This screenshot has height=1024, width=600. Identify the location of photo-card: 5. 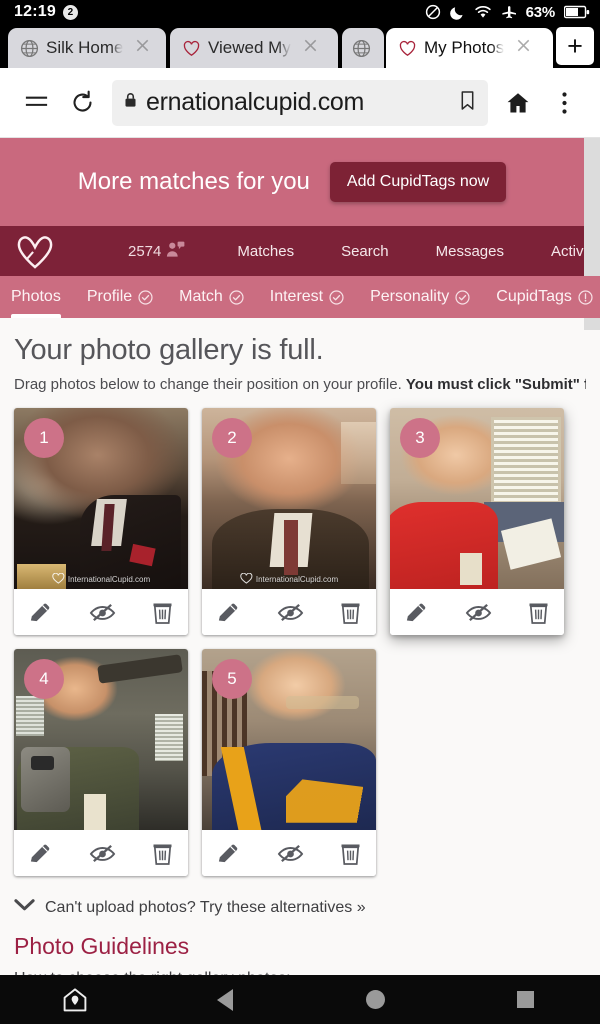
(289, 762).